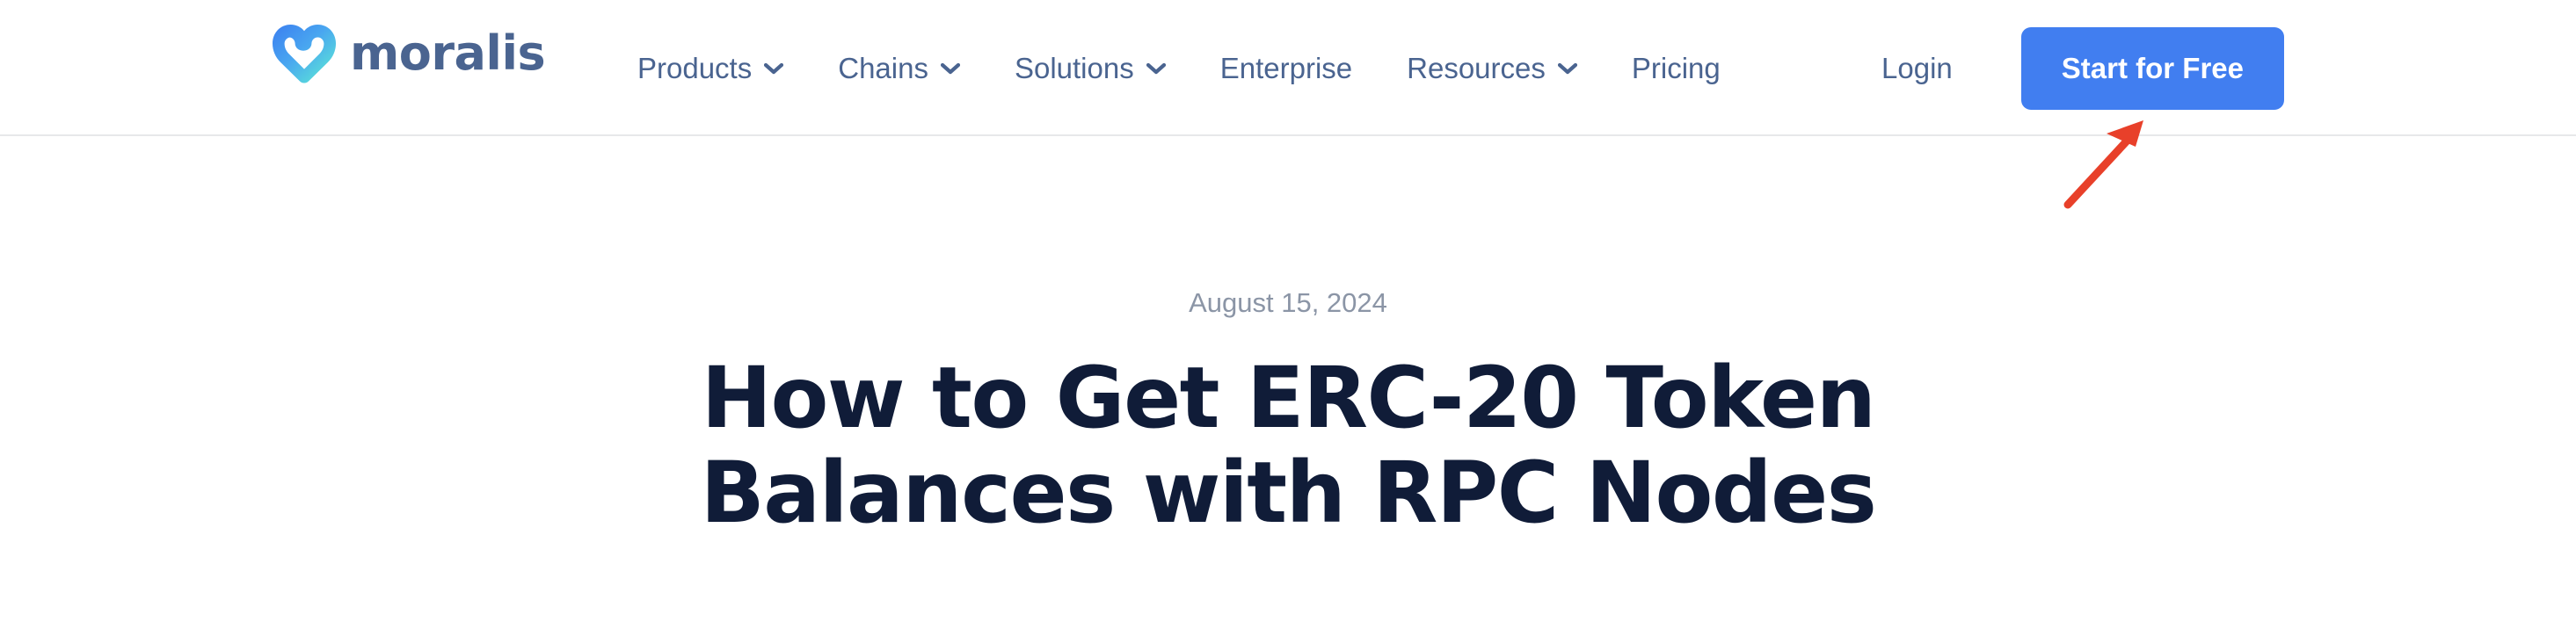 This screenshot has width=2576, height=629. I want to click on article-date: August 15, 2024, so click(1288, 302).